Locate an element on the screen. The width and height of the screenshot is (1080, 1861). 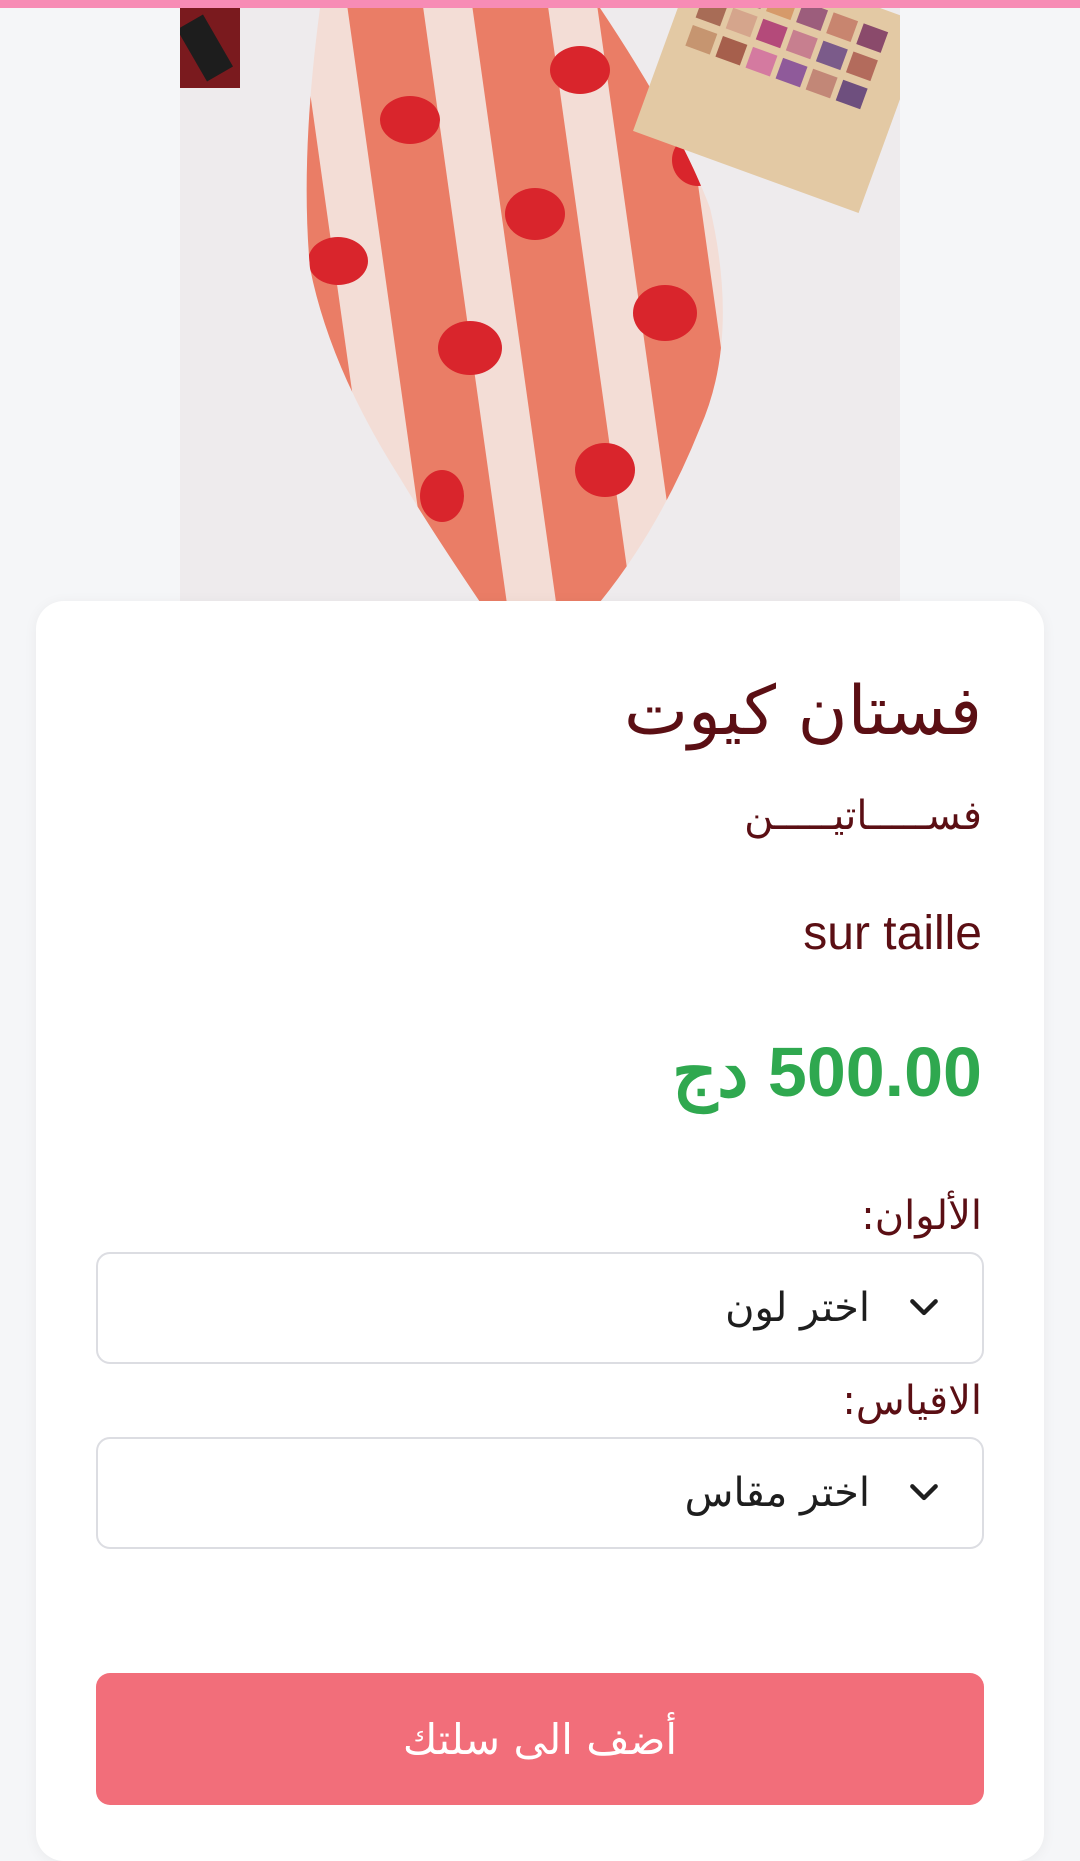
price-currency: دج is located at coordinates (710, 1072).